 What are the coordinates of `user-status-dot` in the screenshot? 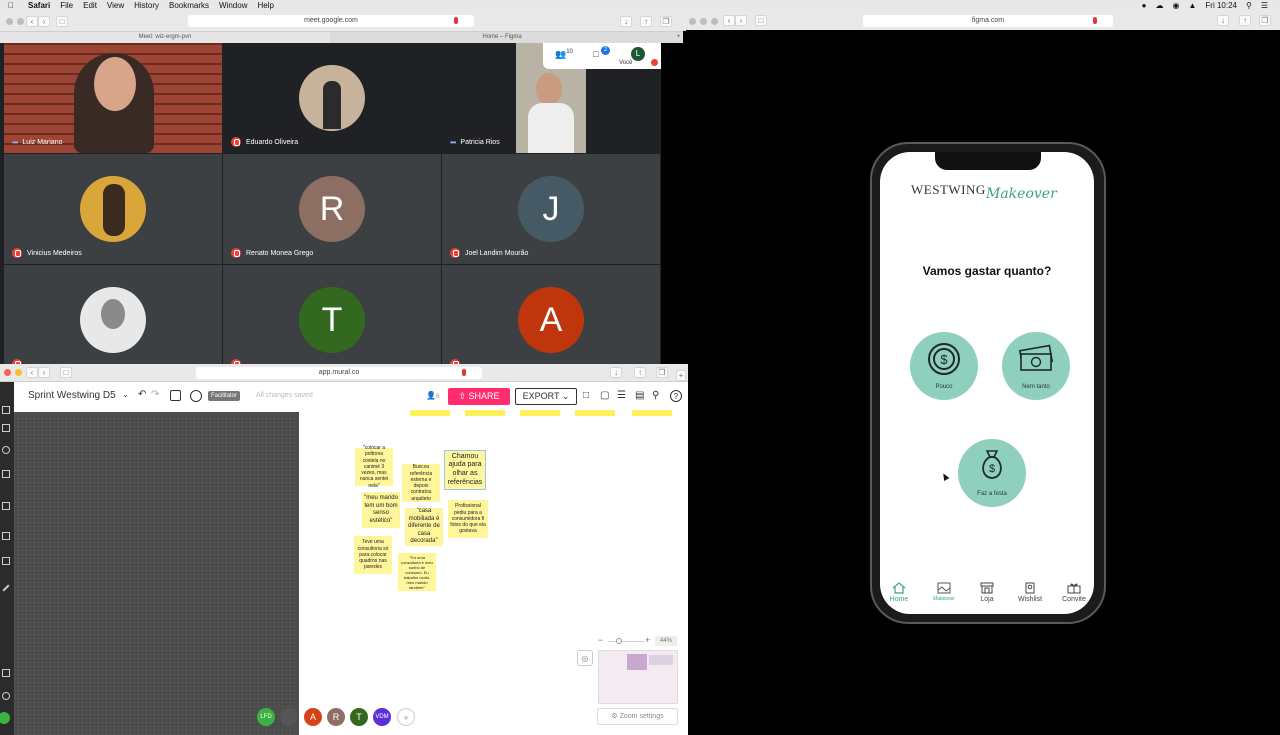 It's located at (5, 718).